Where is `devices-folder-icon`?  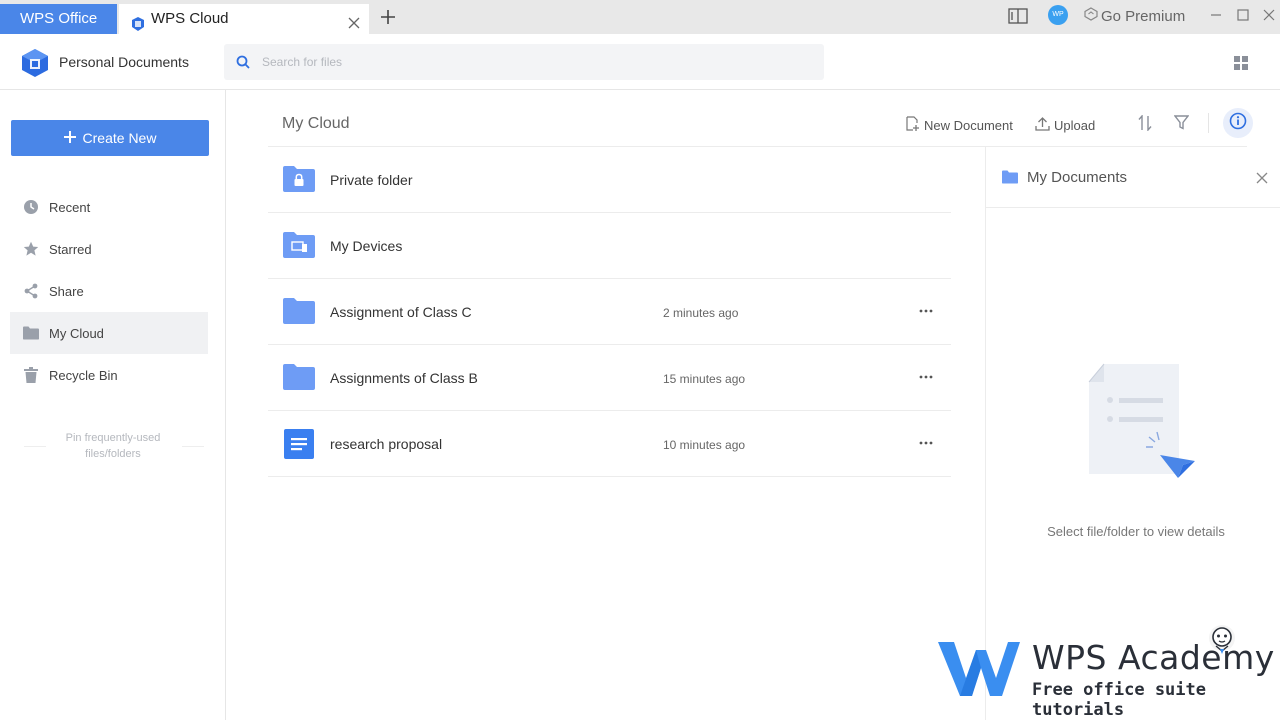
devices-folder-icon is located at coordinates (299, 247).